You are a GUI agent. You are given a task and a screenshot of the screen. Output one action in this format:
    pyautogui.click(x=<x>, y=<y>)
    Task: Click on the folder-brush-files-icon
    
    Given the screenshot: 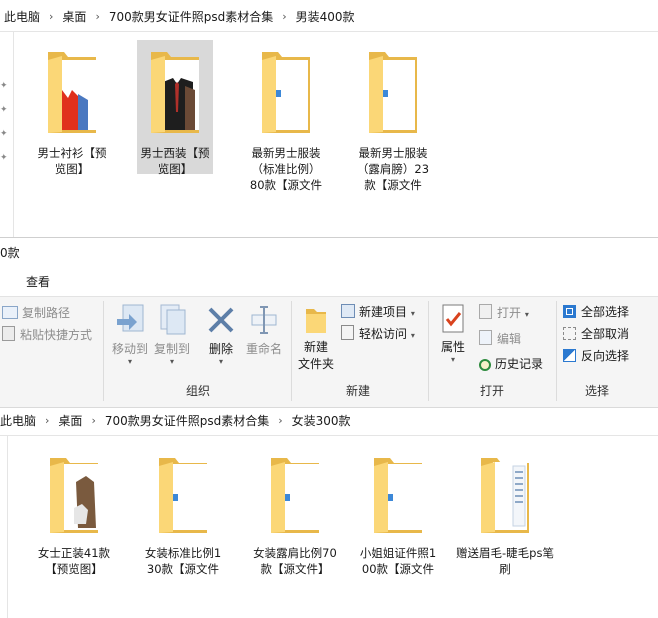 What is the action you would take?
    pyautogui.click(x=505, y=495)
    